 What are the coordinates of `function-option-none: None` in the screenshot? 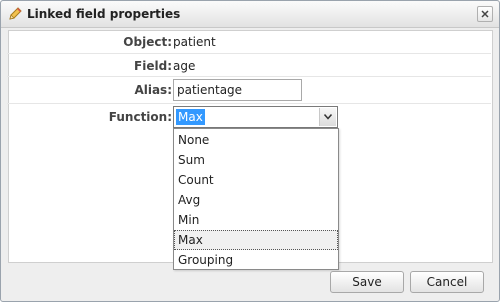 It's located at (256, 140).